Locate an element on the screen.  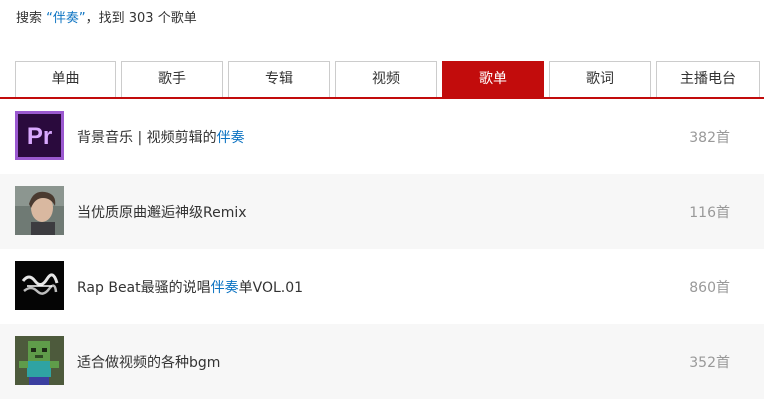
playlist-cover: Pr is located at coordinates (39, 135).